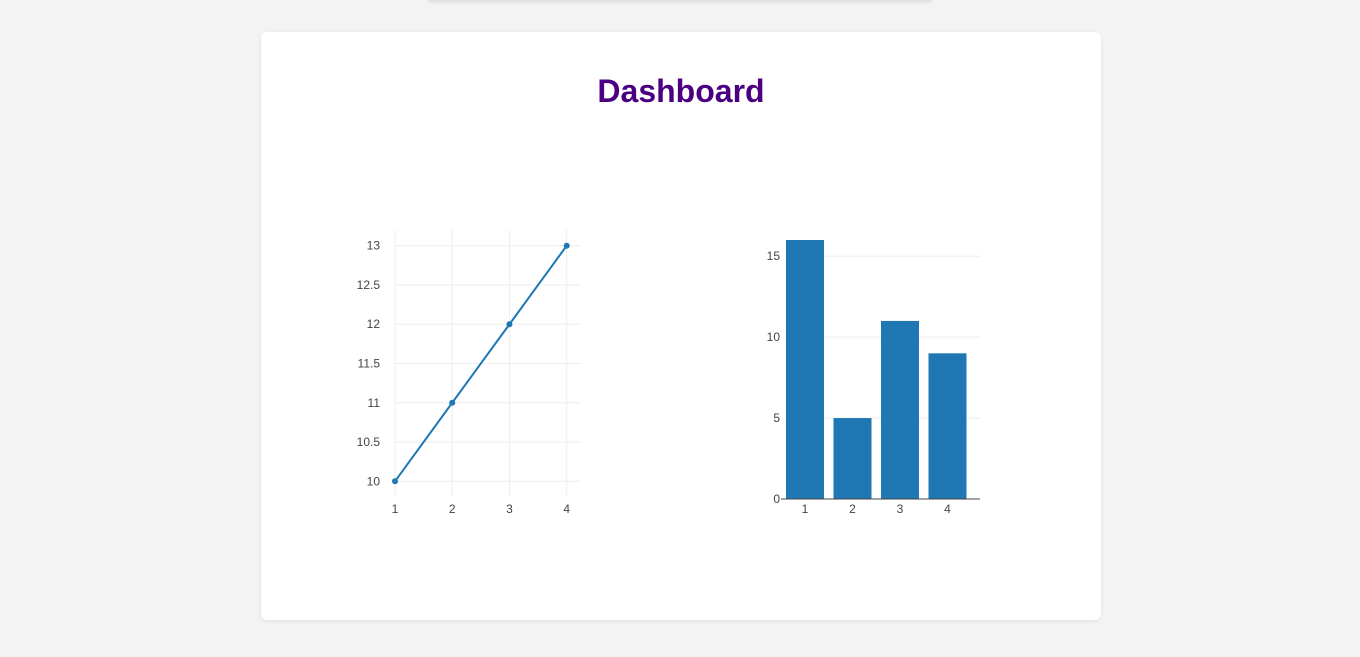  Describe the element at coordinates (873, 378) in the screenshot. I see `bar-chart: 0 5 10 15 1 2 3 4` at that location.